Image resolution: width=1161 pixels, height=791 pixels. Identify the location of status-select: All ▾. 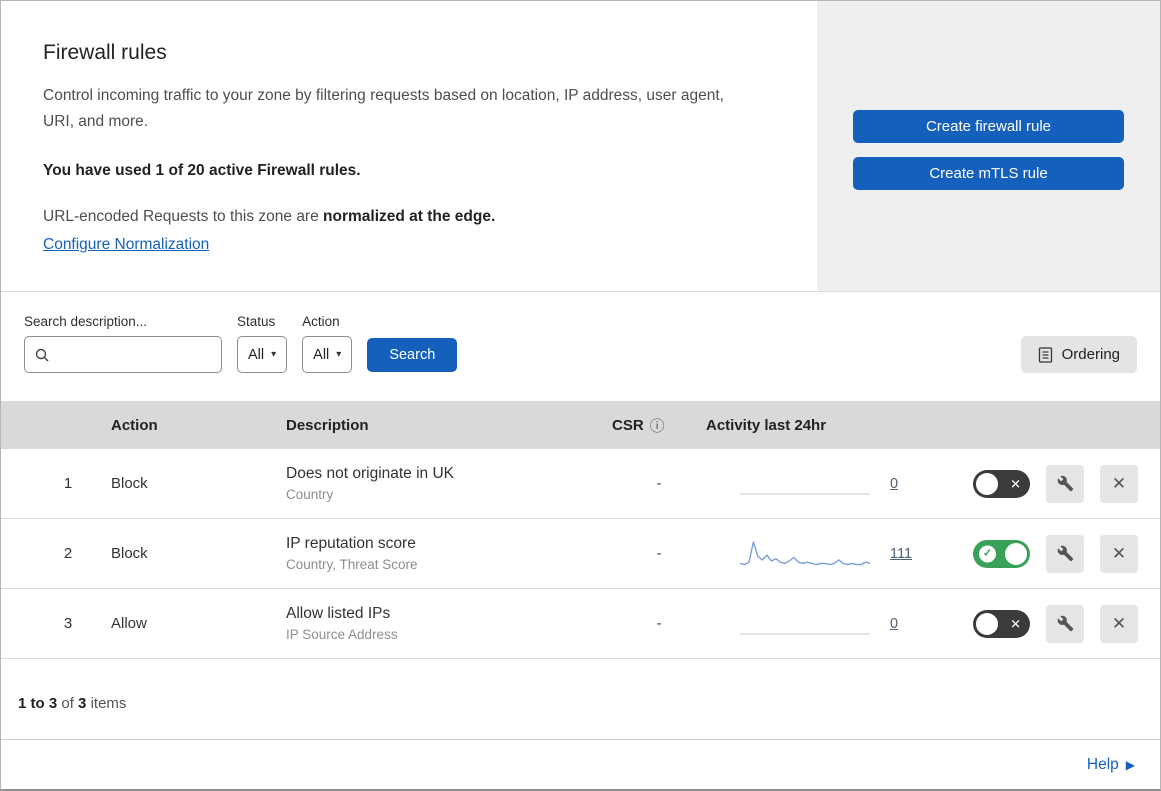
(262, 354).